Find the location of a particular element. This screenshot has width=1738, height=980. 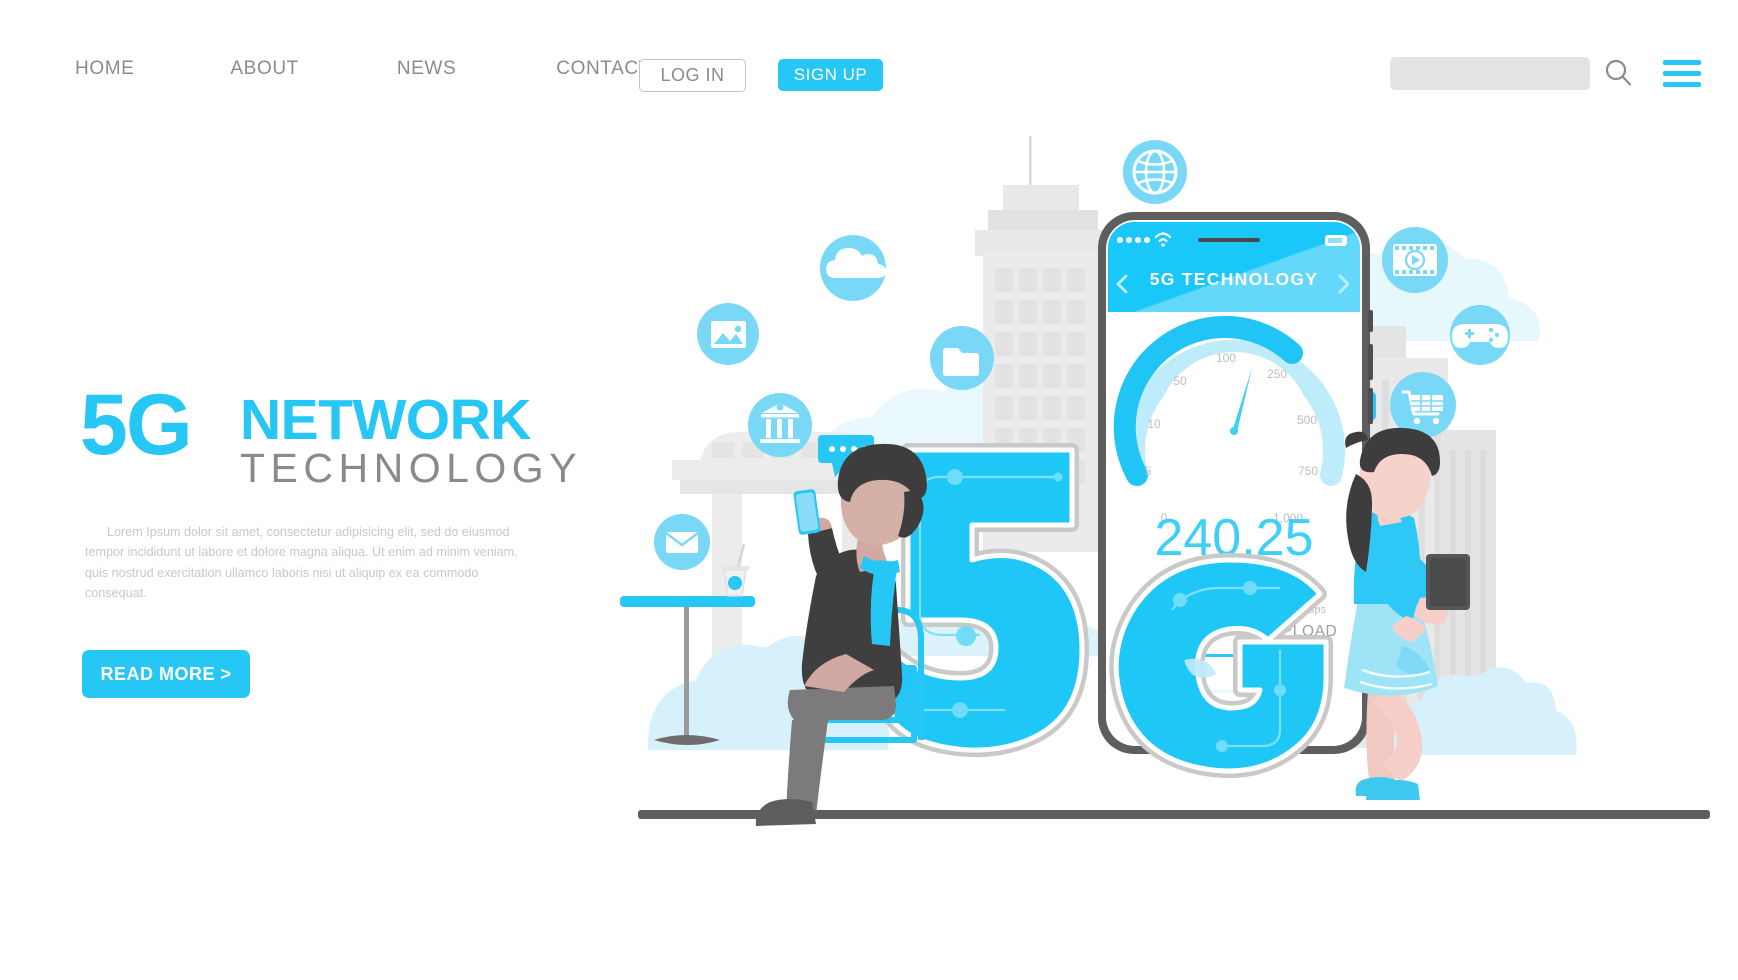

battery-icon is located at coordinates (1336, 240).